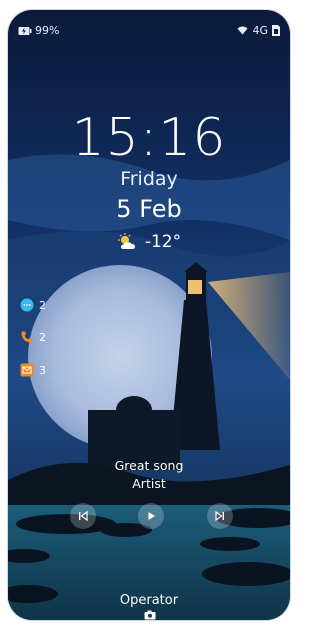 The image size is (320, 628). I want to click on media-artist: Artist, so click(149, 483).